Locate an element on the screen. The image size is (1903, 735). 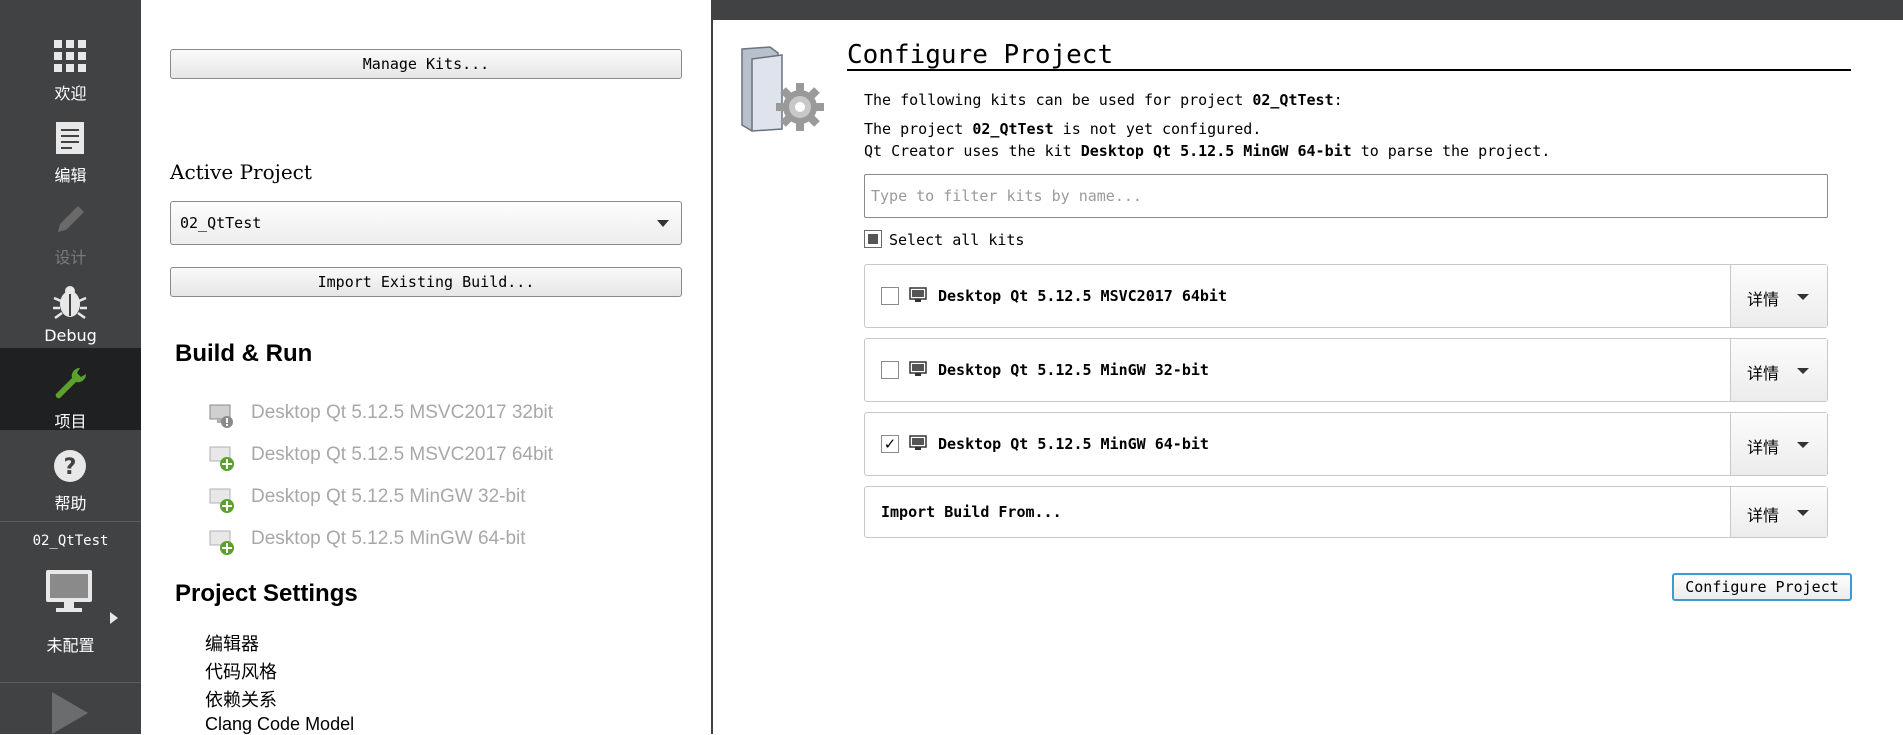
debug-bug-icon is located at coordinates (70, 303).